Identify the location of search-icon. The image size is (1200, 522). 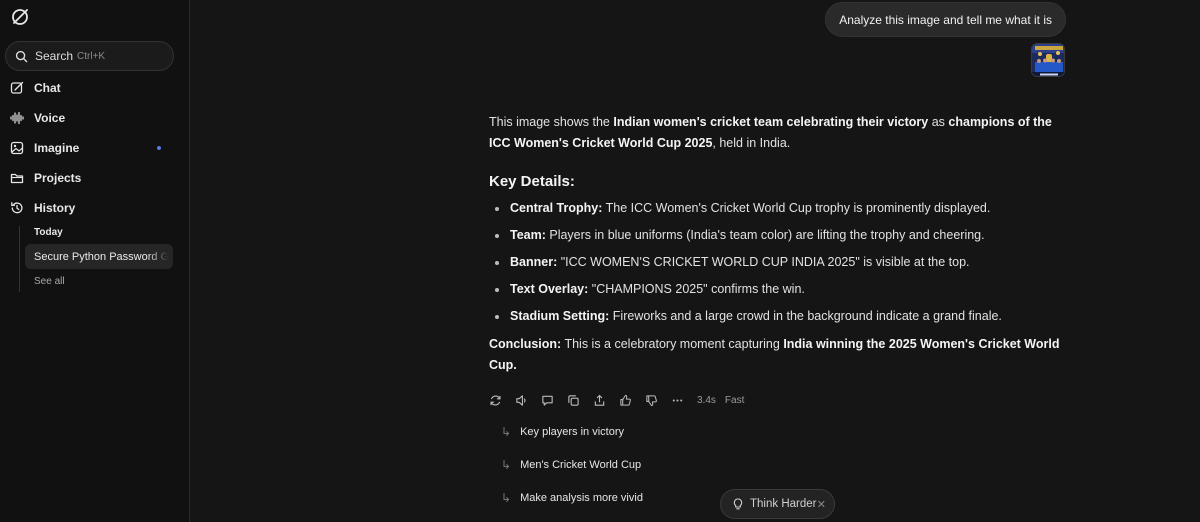
(21, 56).